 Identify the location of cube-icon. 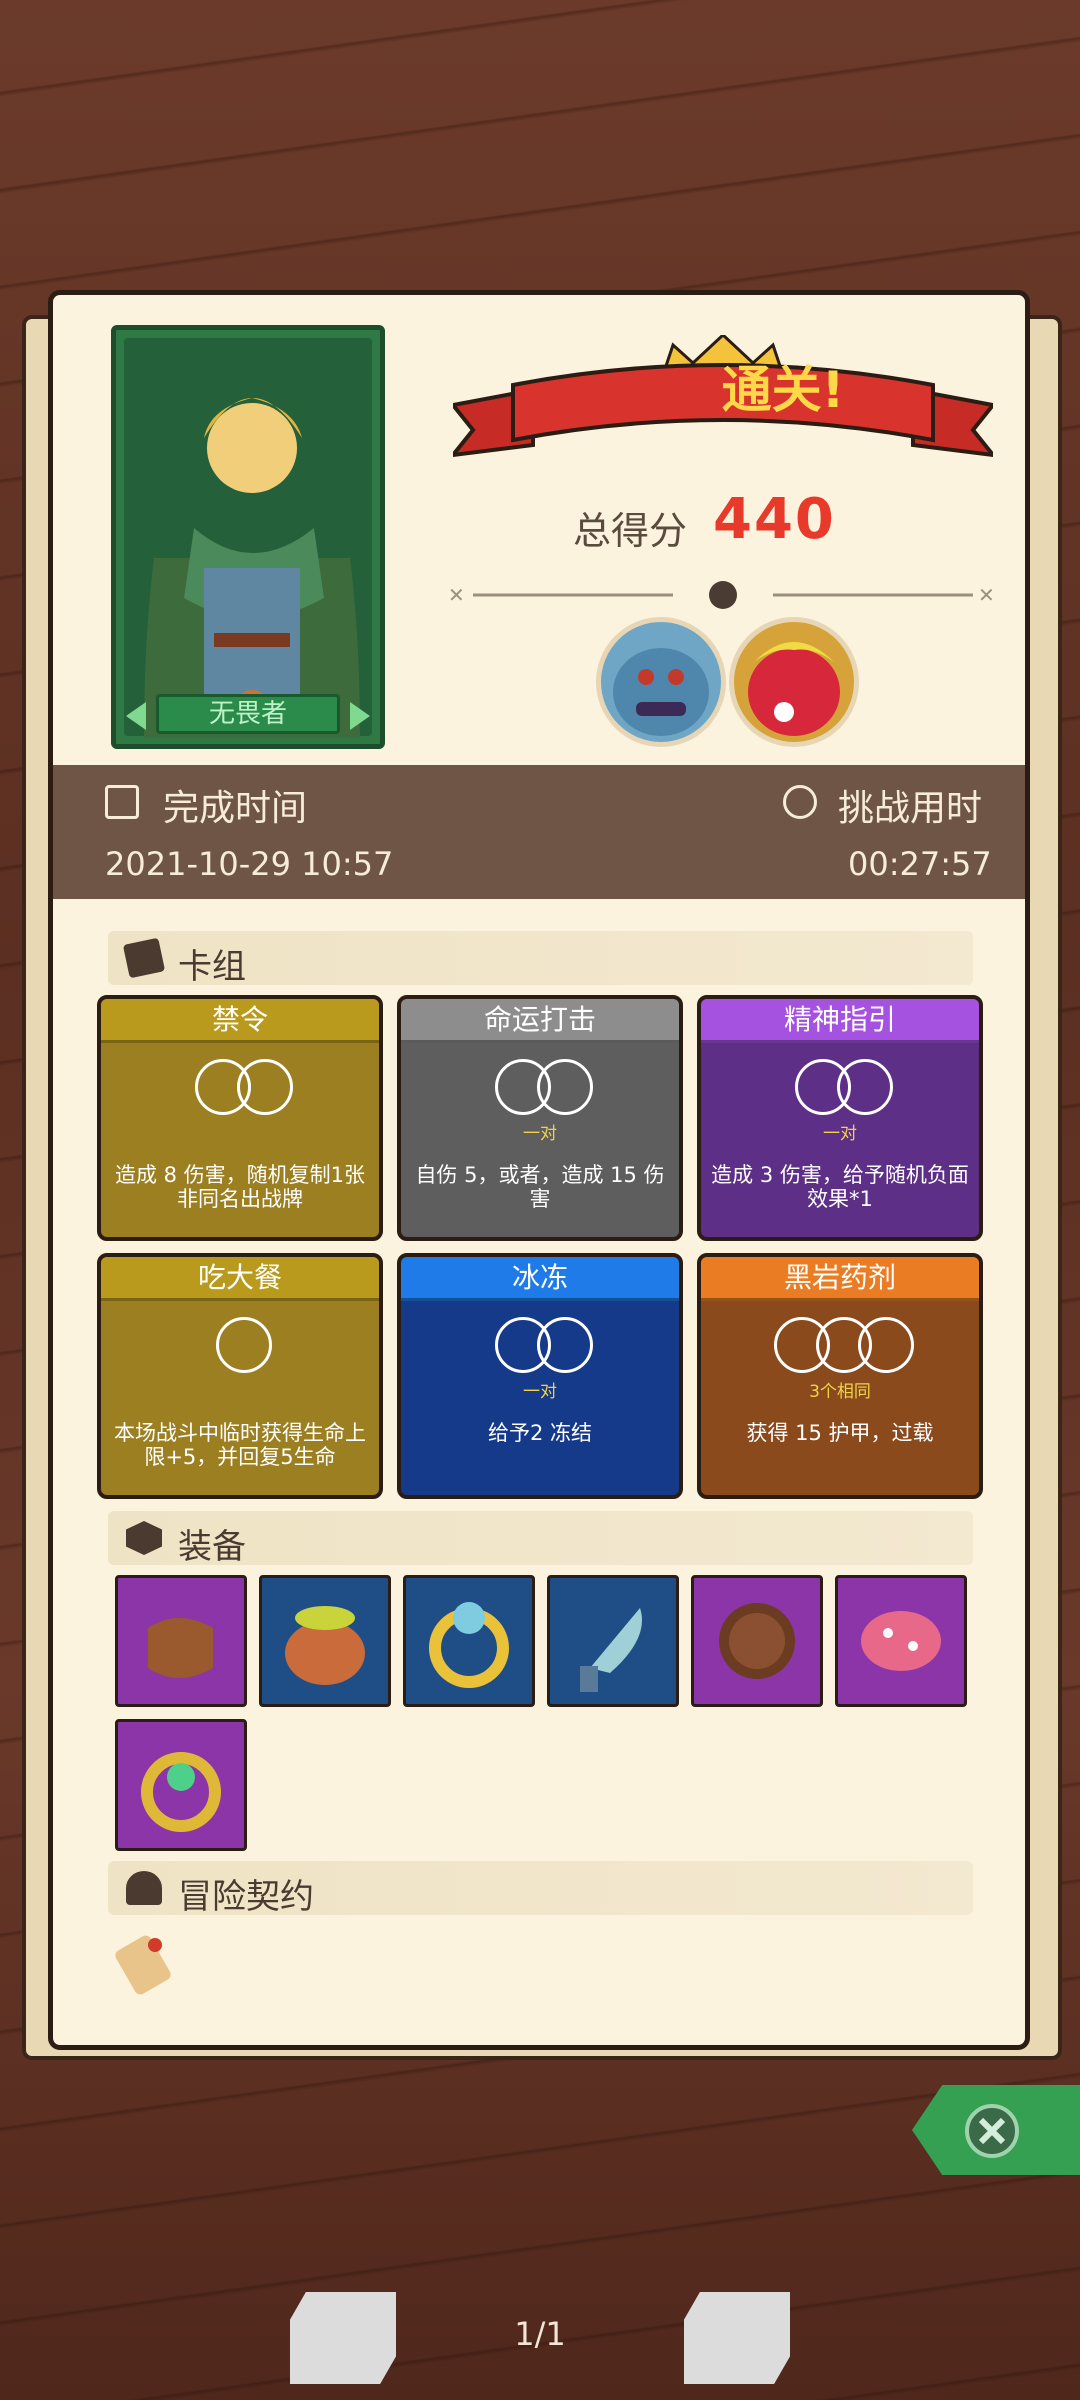
(144, 1538).